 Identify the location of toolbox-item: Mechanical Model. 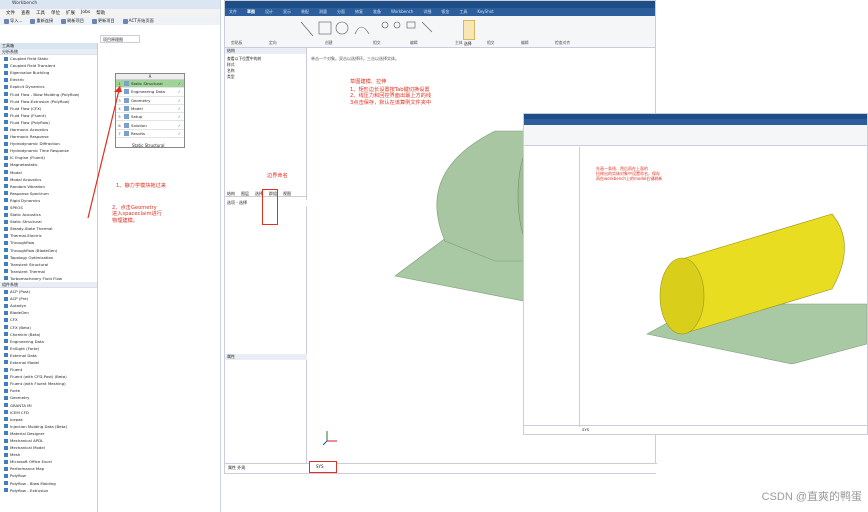
(48, 447).